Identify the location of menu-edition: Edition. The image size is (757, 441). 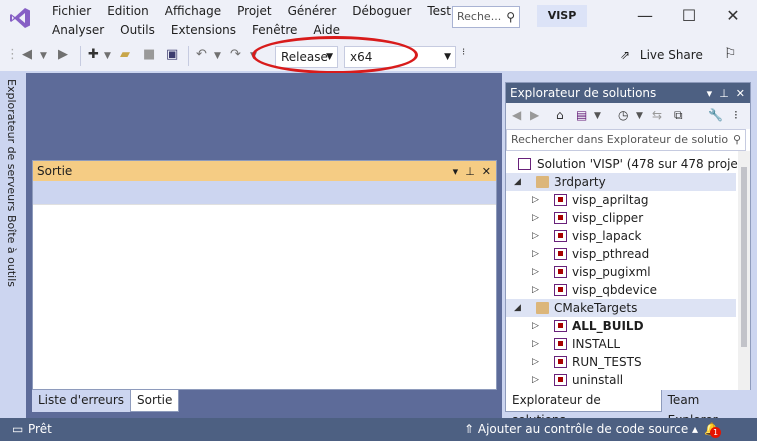
(128, 11).